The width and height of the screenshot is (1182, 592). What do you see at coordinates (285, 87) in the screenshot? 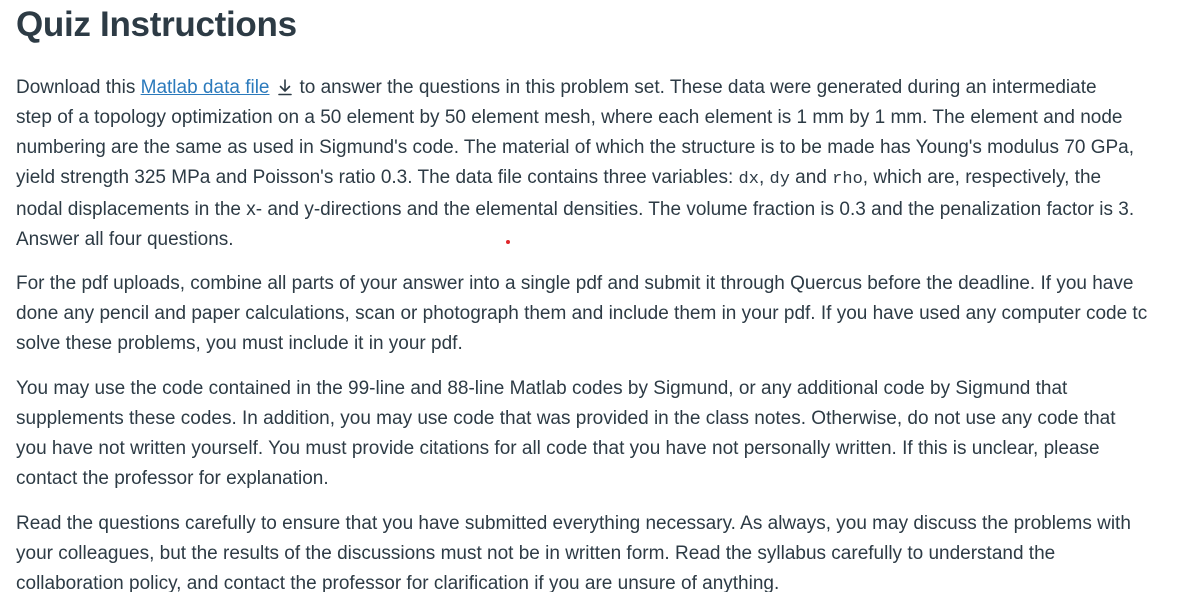
I see `download-icon` at bounding box center [285, 87].